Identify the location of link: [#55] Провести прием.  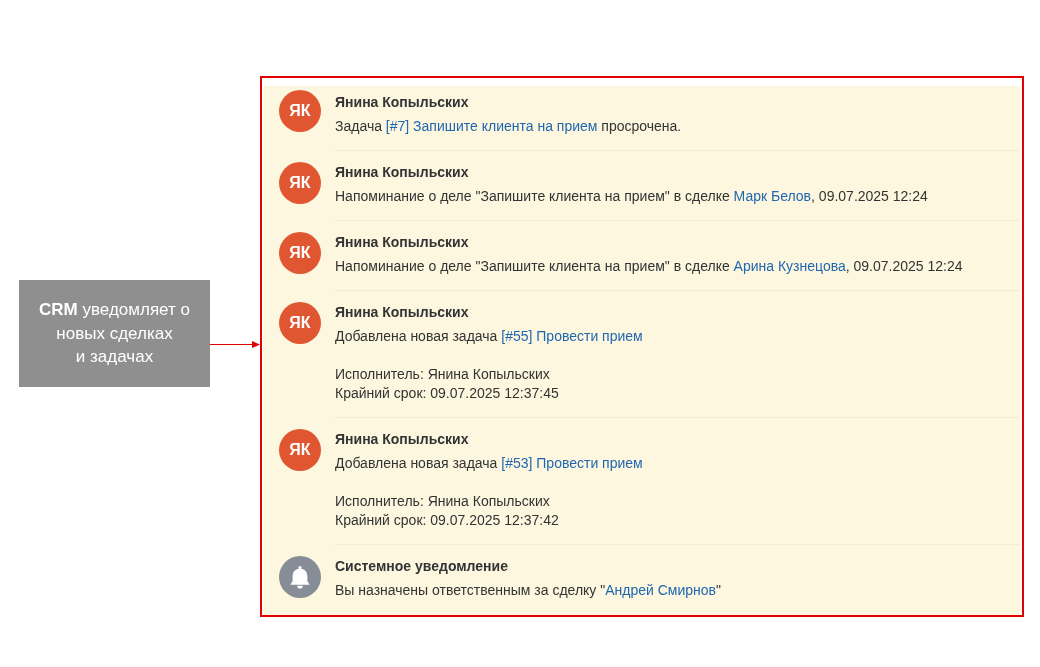
(572, 336).